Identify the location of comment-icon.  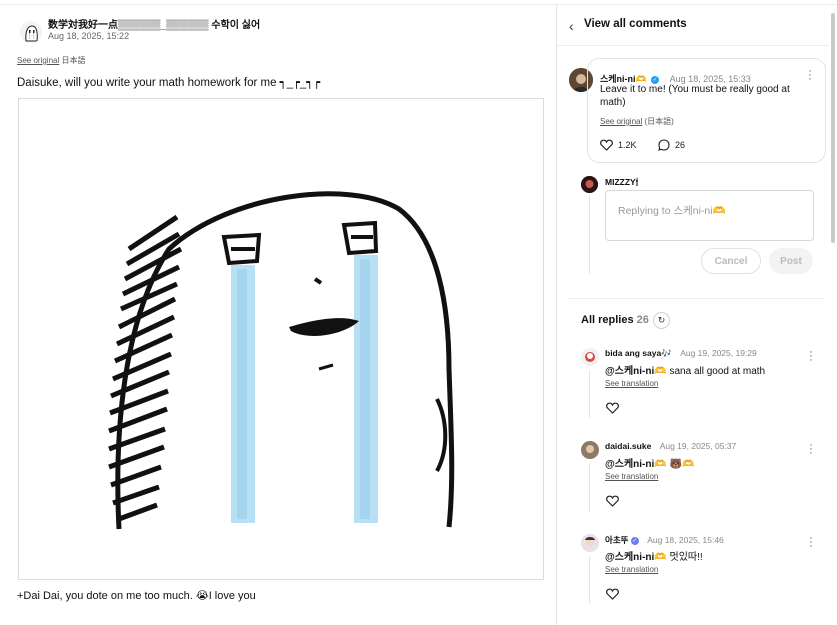
(664, 145).